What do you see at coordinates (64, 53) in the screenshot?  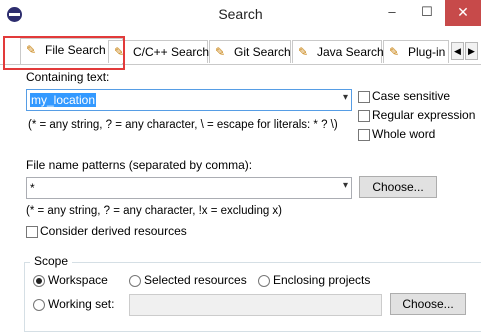 I see `highlight-box` at bounding box center [64, 53].